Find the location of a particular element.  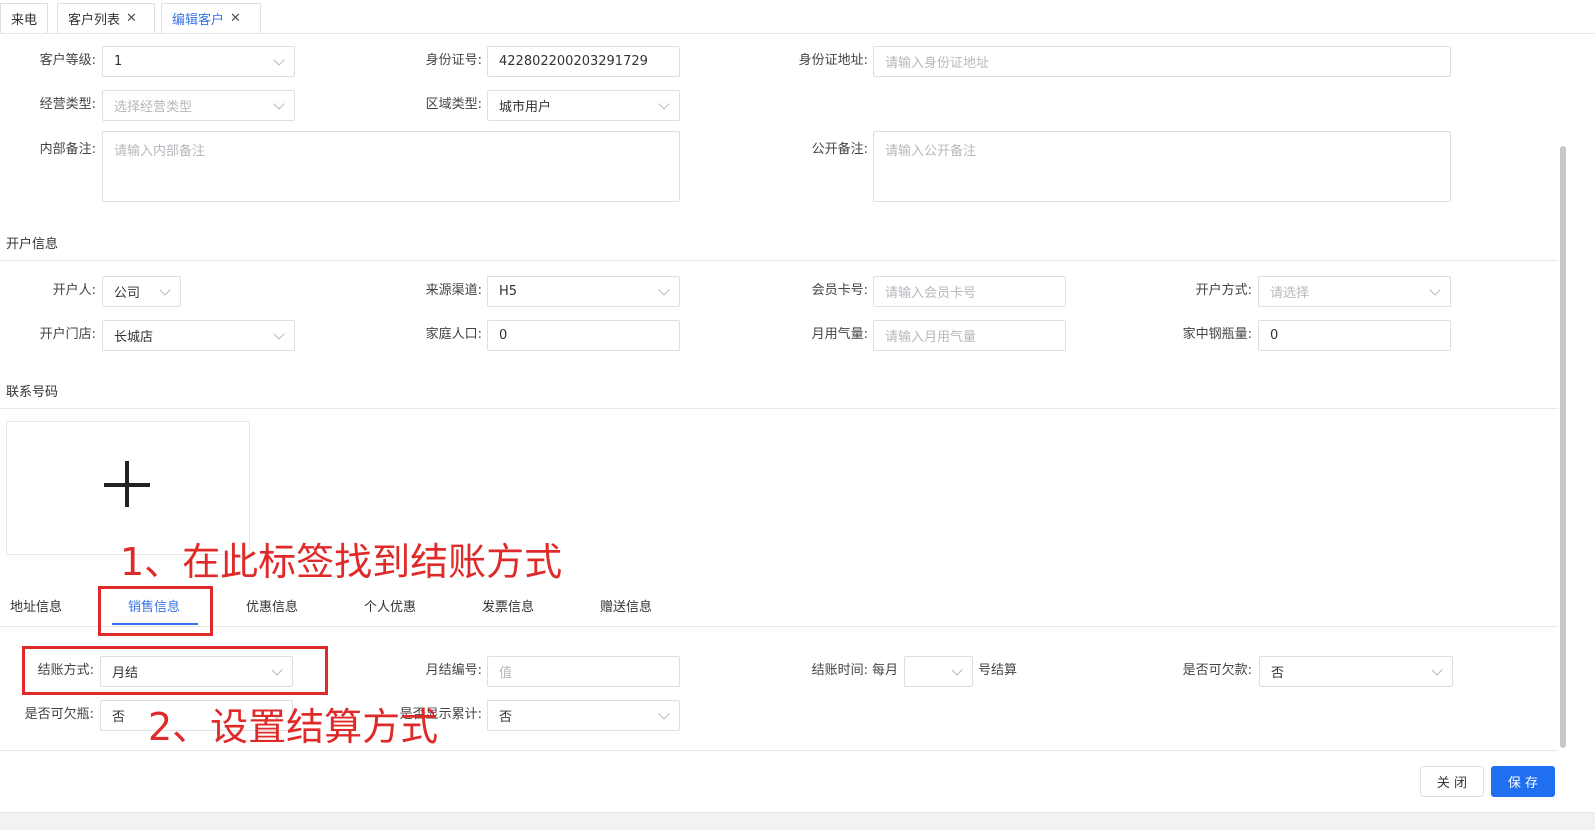

tab-customer-list: 客户列表 ✕ is located at coordinates (106, 18).